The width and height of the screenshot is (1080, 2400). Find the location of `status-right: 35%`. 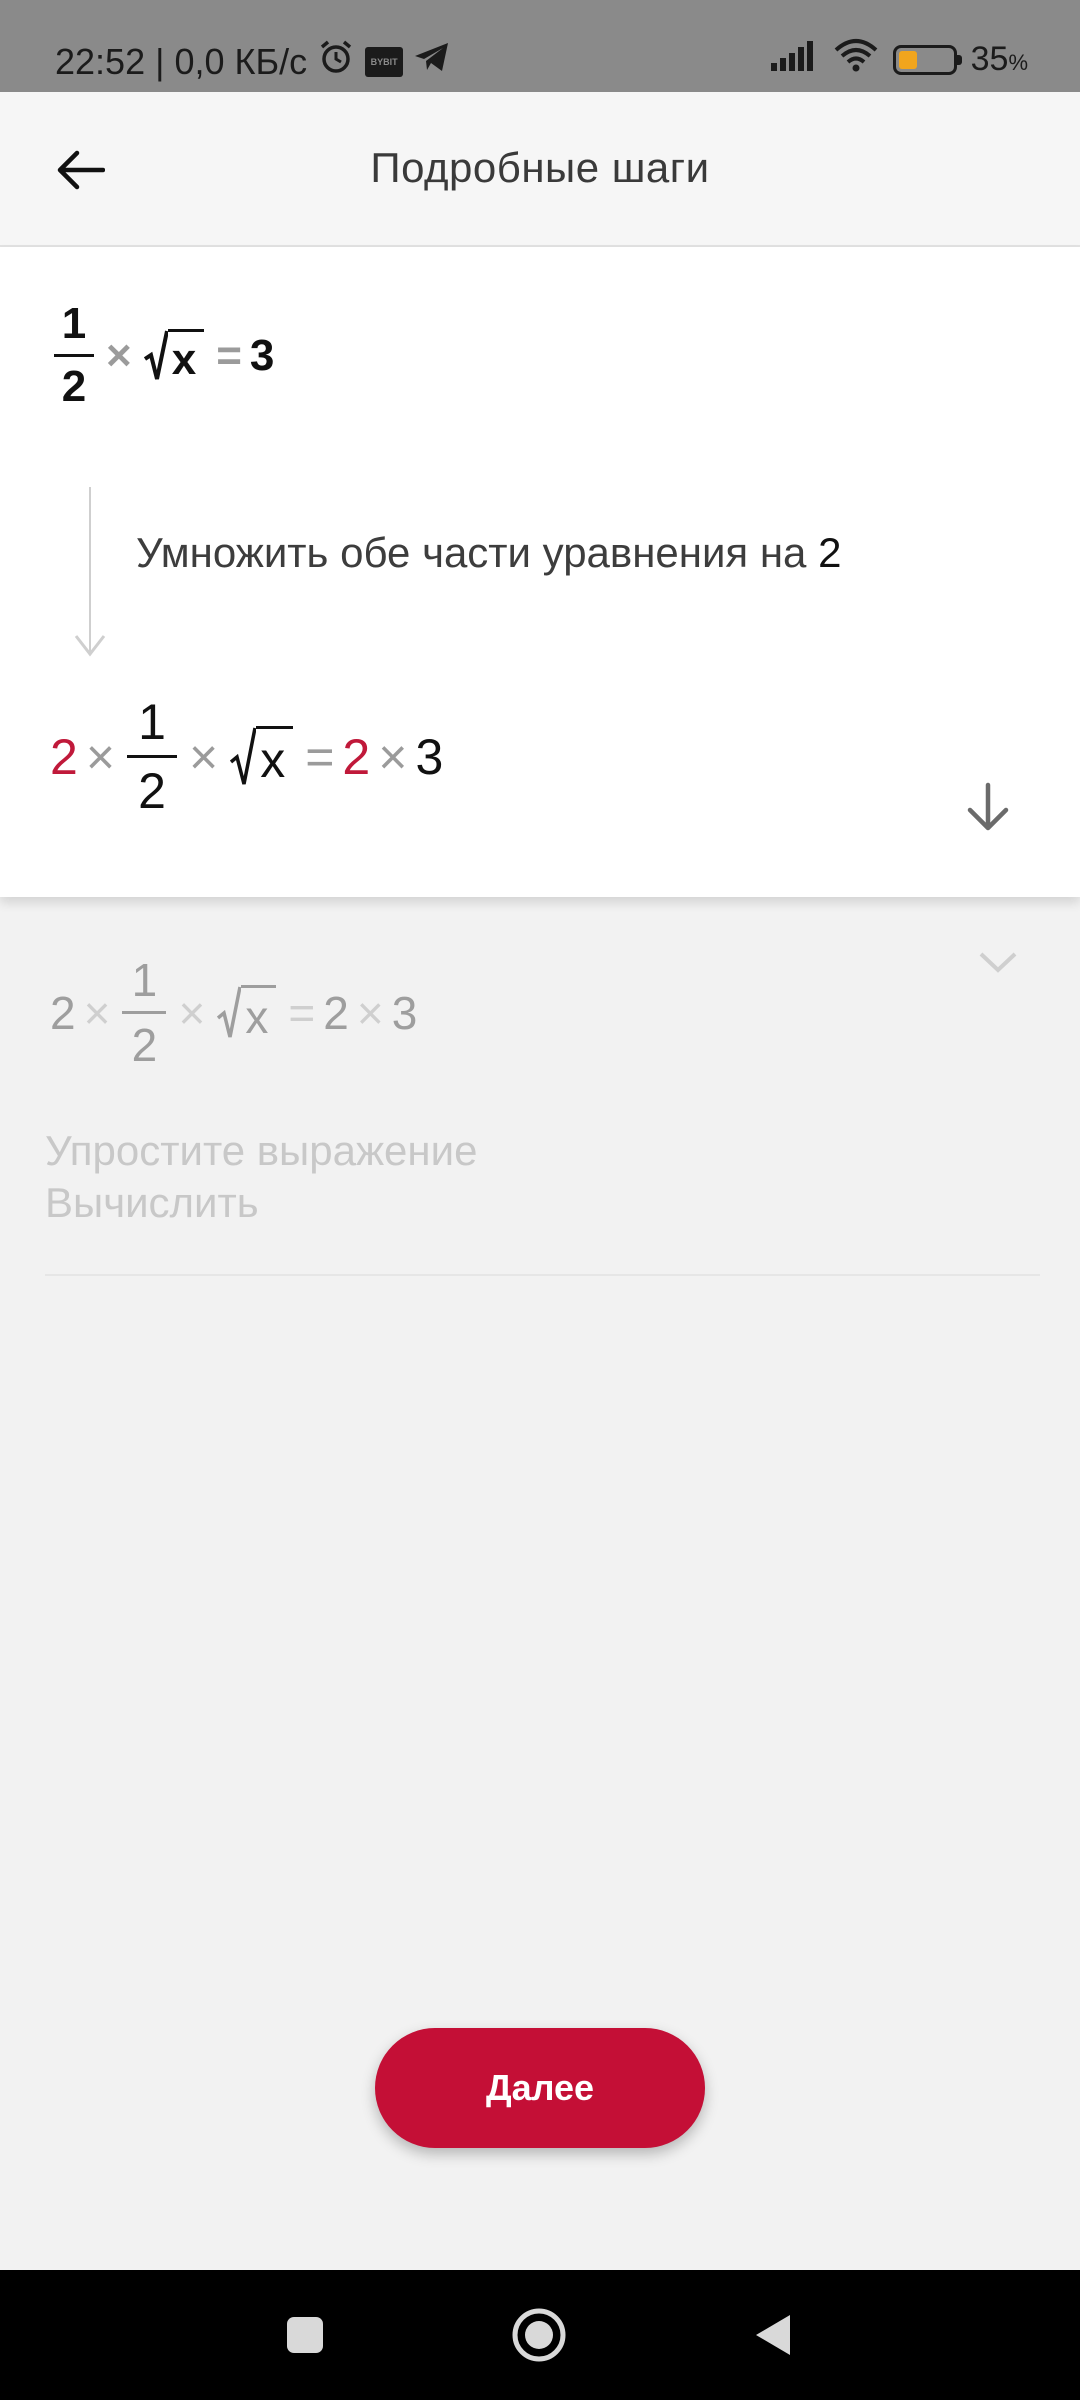

status-right: 35% is located at coordinates (898, 59).